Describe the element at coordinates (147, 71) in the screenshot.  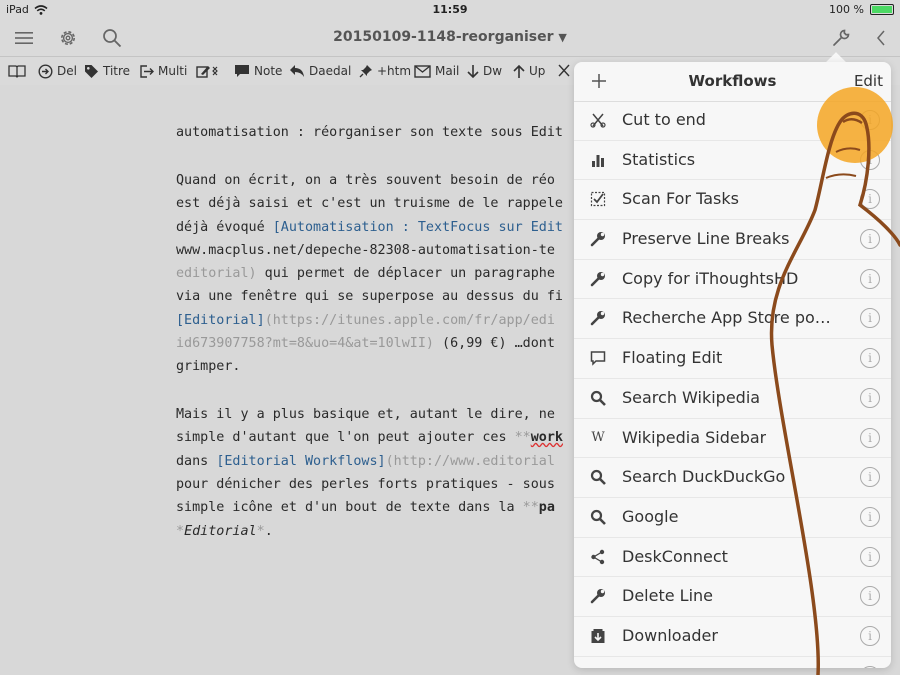
I see `export-icon` at that location.